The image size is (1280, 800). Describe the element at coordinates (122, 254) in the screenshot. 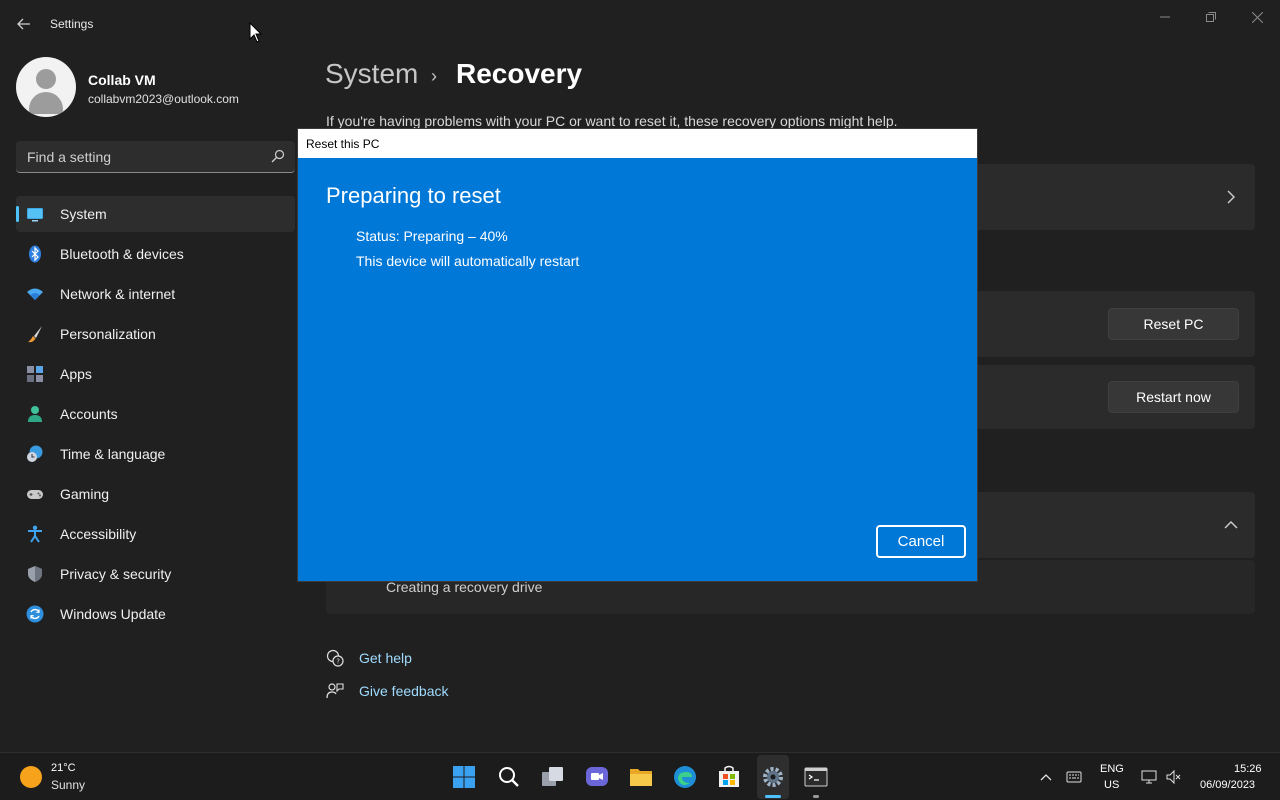

I see `sidebar-item-label: Bluetooth & devices` at that location.